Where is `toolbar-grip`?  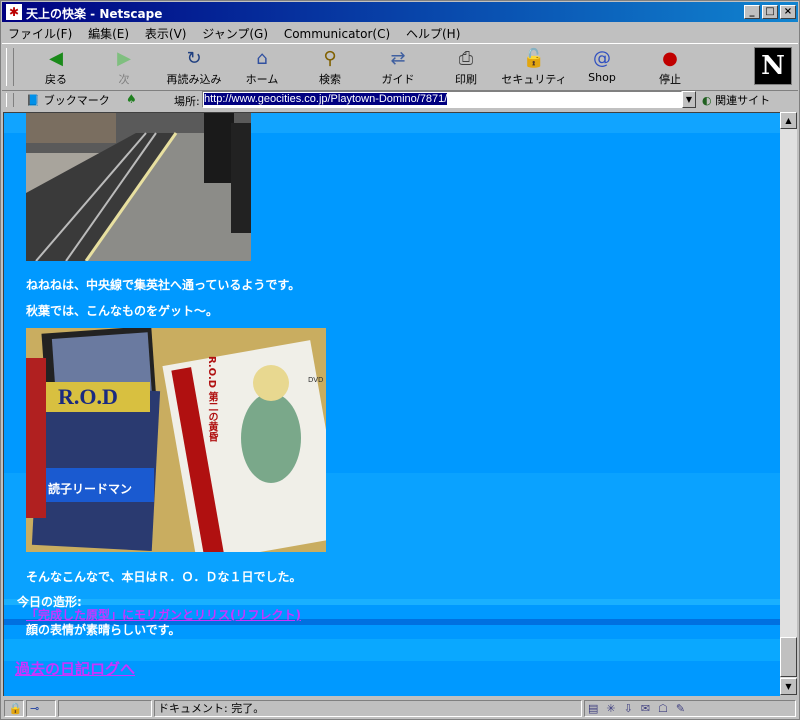 toolbar-grip is located at coordinates (10, 67).